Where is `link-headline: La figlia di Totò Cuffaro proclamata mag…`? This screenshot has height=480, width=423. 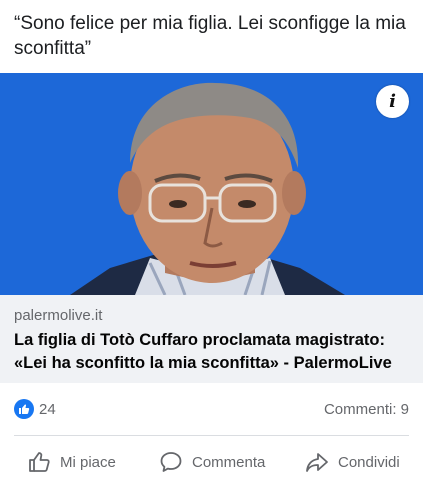 link-headline: La figlia di Totò Cuffaro proclamata mag… is located at coordinates (214, 352).